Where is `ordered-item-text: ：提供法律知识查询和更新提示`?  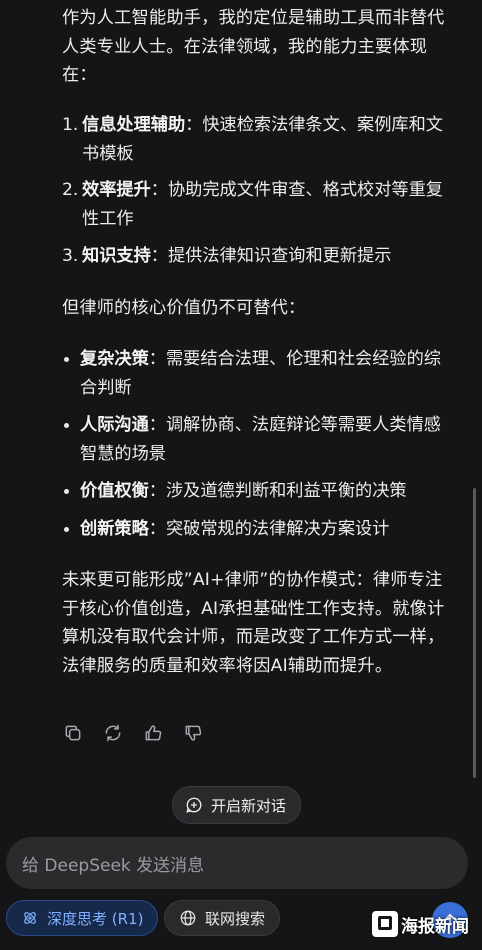
ordered-item-text: ：提供法律知识查询和更新提示 is located at coordinates (271, 256).